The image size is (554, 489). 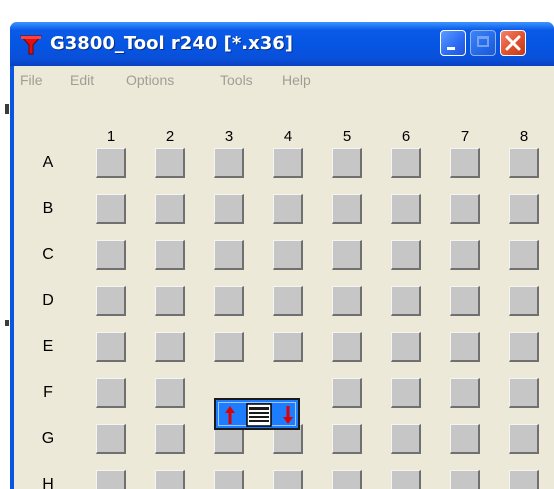 I want to click on grid-cell-D3, so click(x=229, y=301).